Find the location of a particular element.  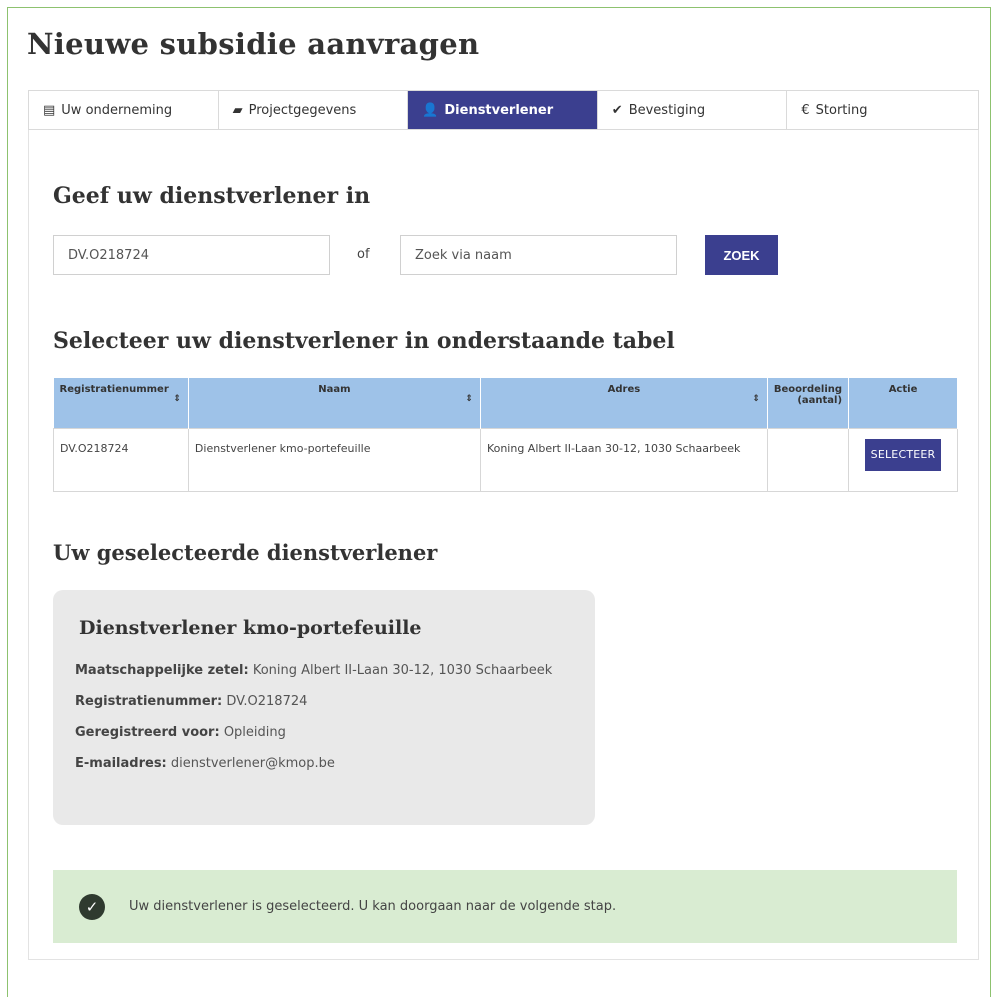

select-button: SELECTEER is located at coordinates (903, 454).